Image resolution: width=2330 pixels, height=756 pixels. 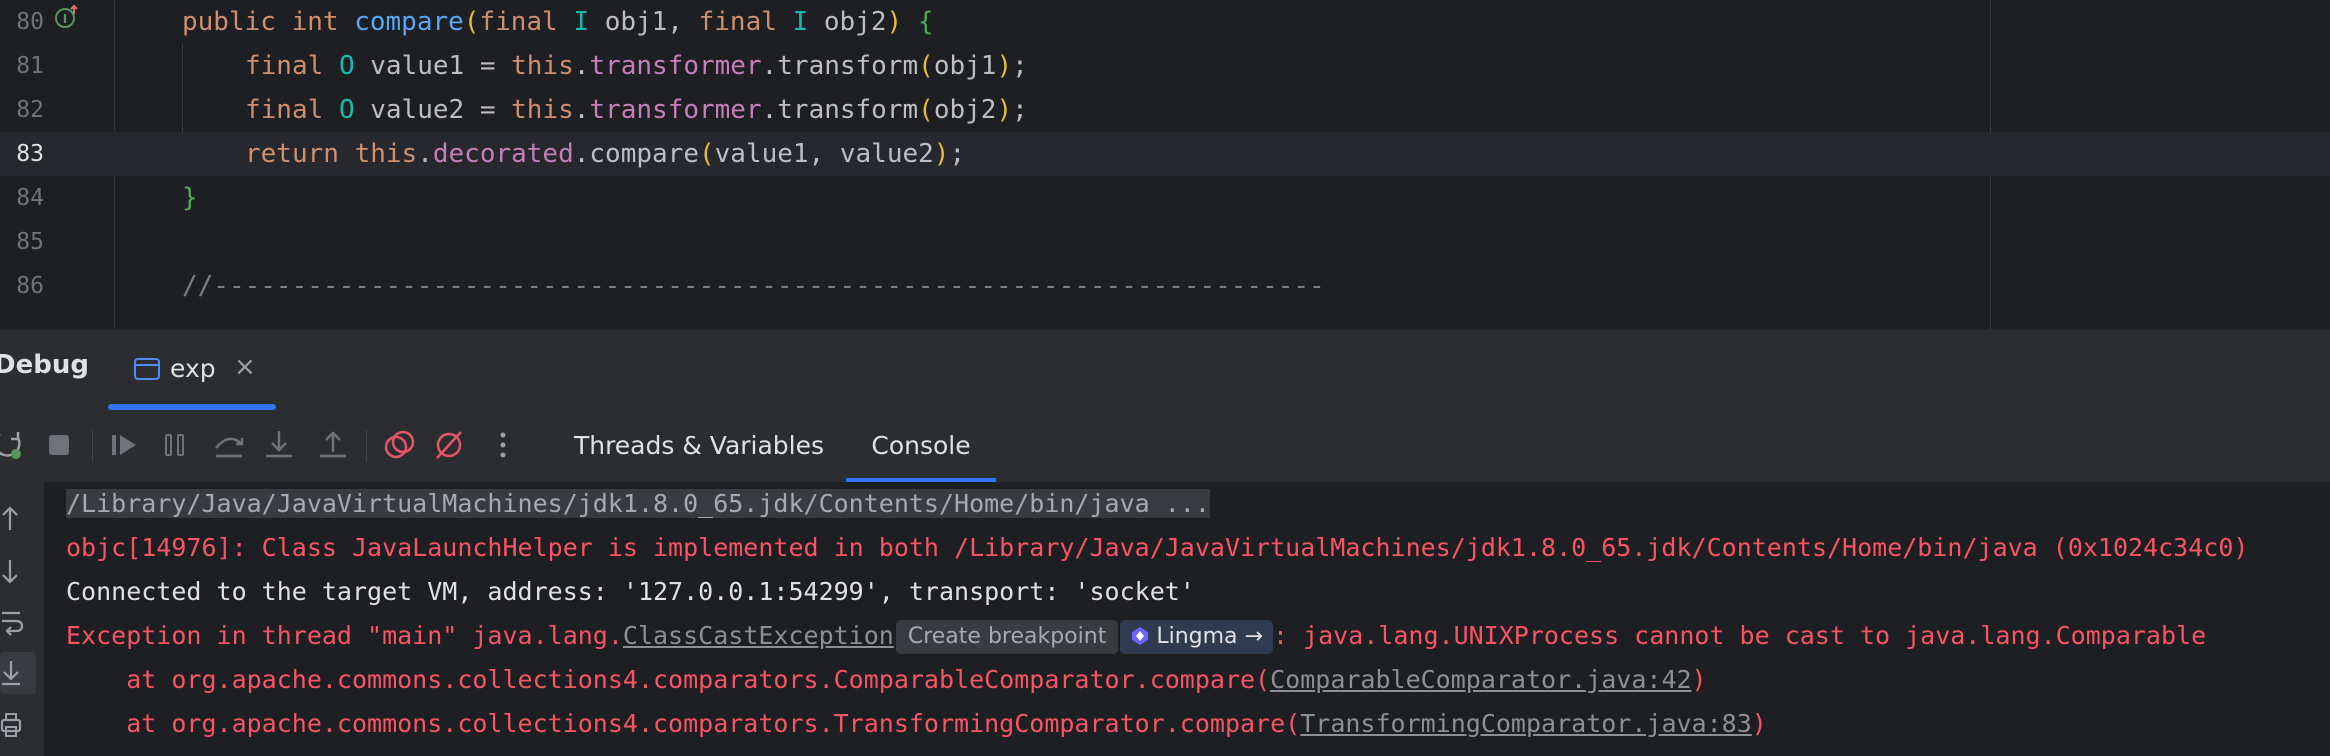 I want to click on lingma-button: Lingma →, so click(x=1196, y=637).